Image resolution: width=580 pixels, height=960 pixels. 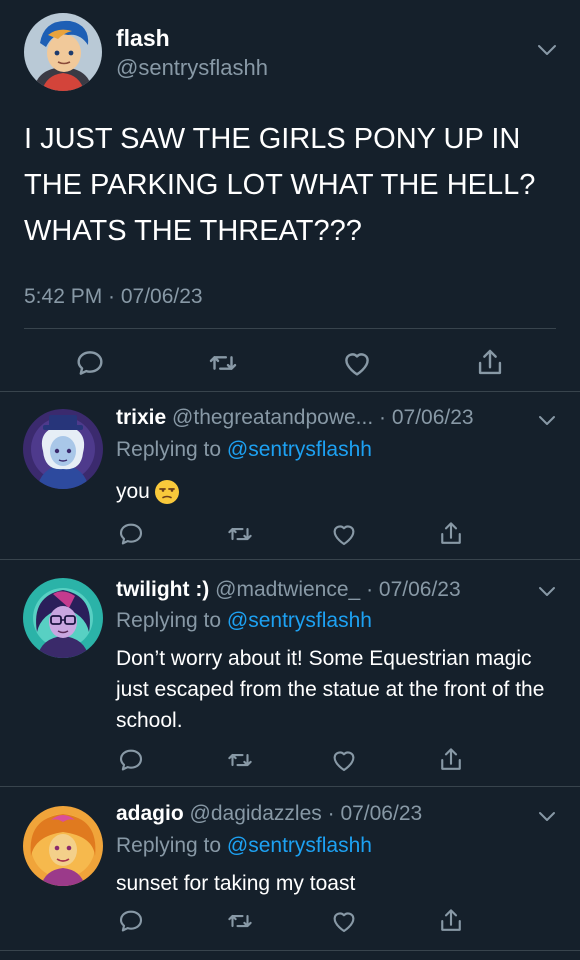 I want to click on reply-header: adagio @dagidazzles · 07/06/23, so click(x=269, y=814).